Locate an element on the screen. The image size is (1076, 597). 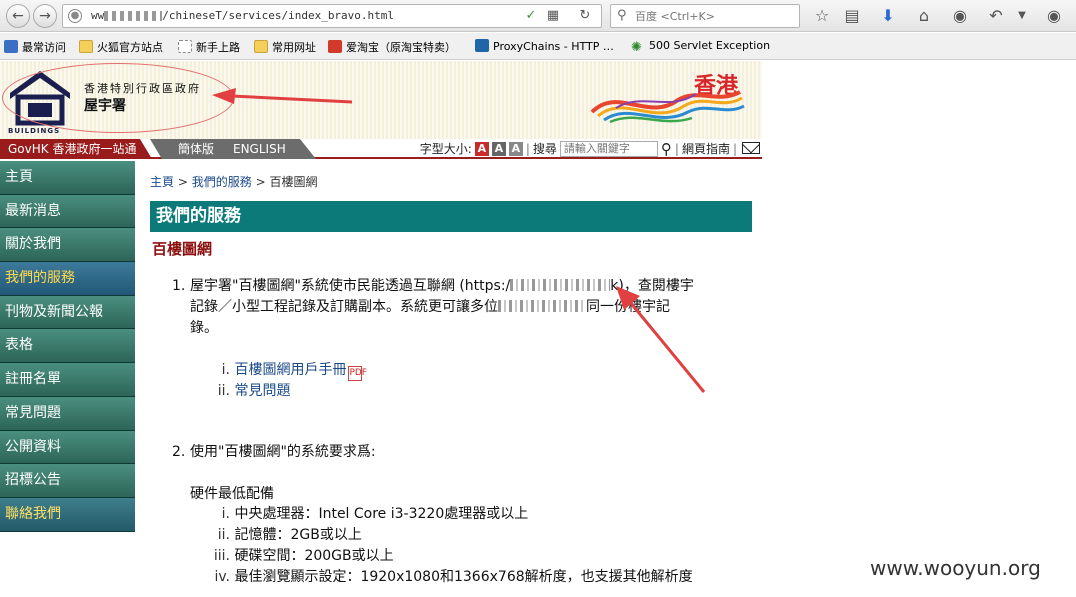
bookmark-getting-started: 新手上路 is located at coordinates (209, 47).